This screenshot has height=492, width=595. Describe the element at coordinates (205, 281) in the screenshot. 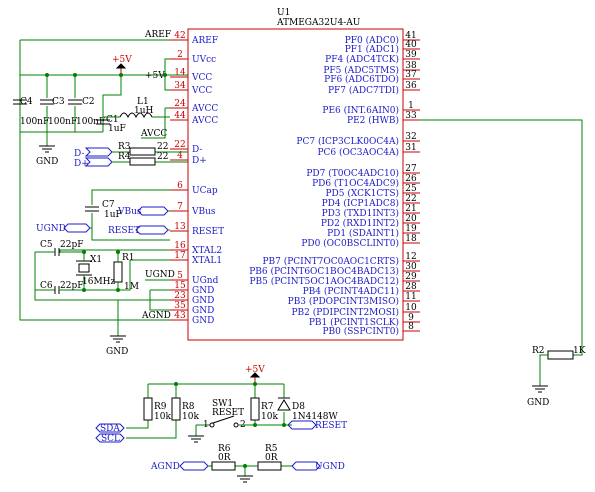

I see `left-pin-name: UGnd` at that location.